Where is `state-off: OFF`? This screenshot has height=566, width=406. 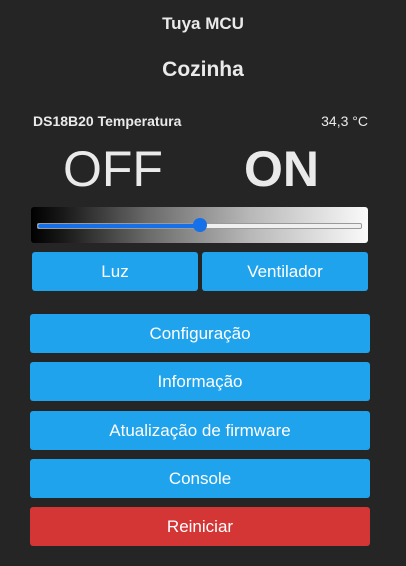 state-off: OFF is located at coordinates (113, 169).